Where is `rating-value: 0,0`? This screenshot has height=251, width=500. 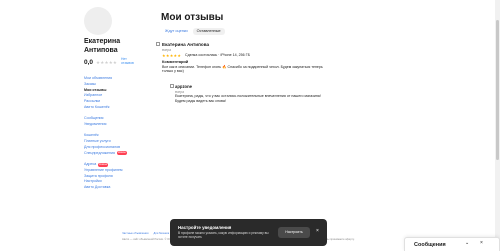
rating-value: 0,0 is located at coordinates (89, 62).